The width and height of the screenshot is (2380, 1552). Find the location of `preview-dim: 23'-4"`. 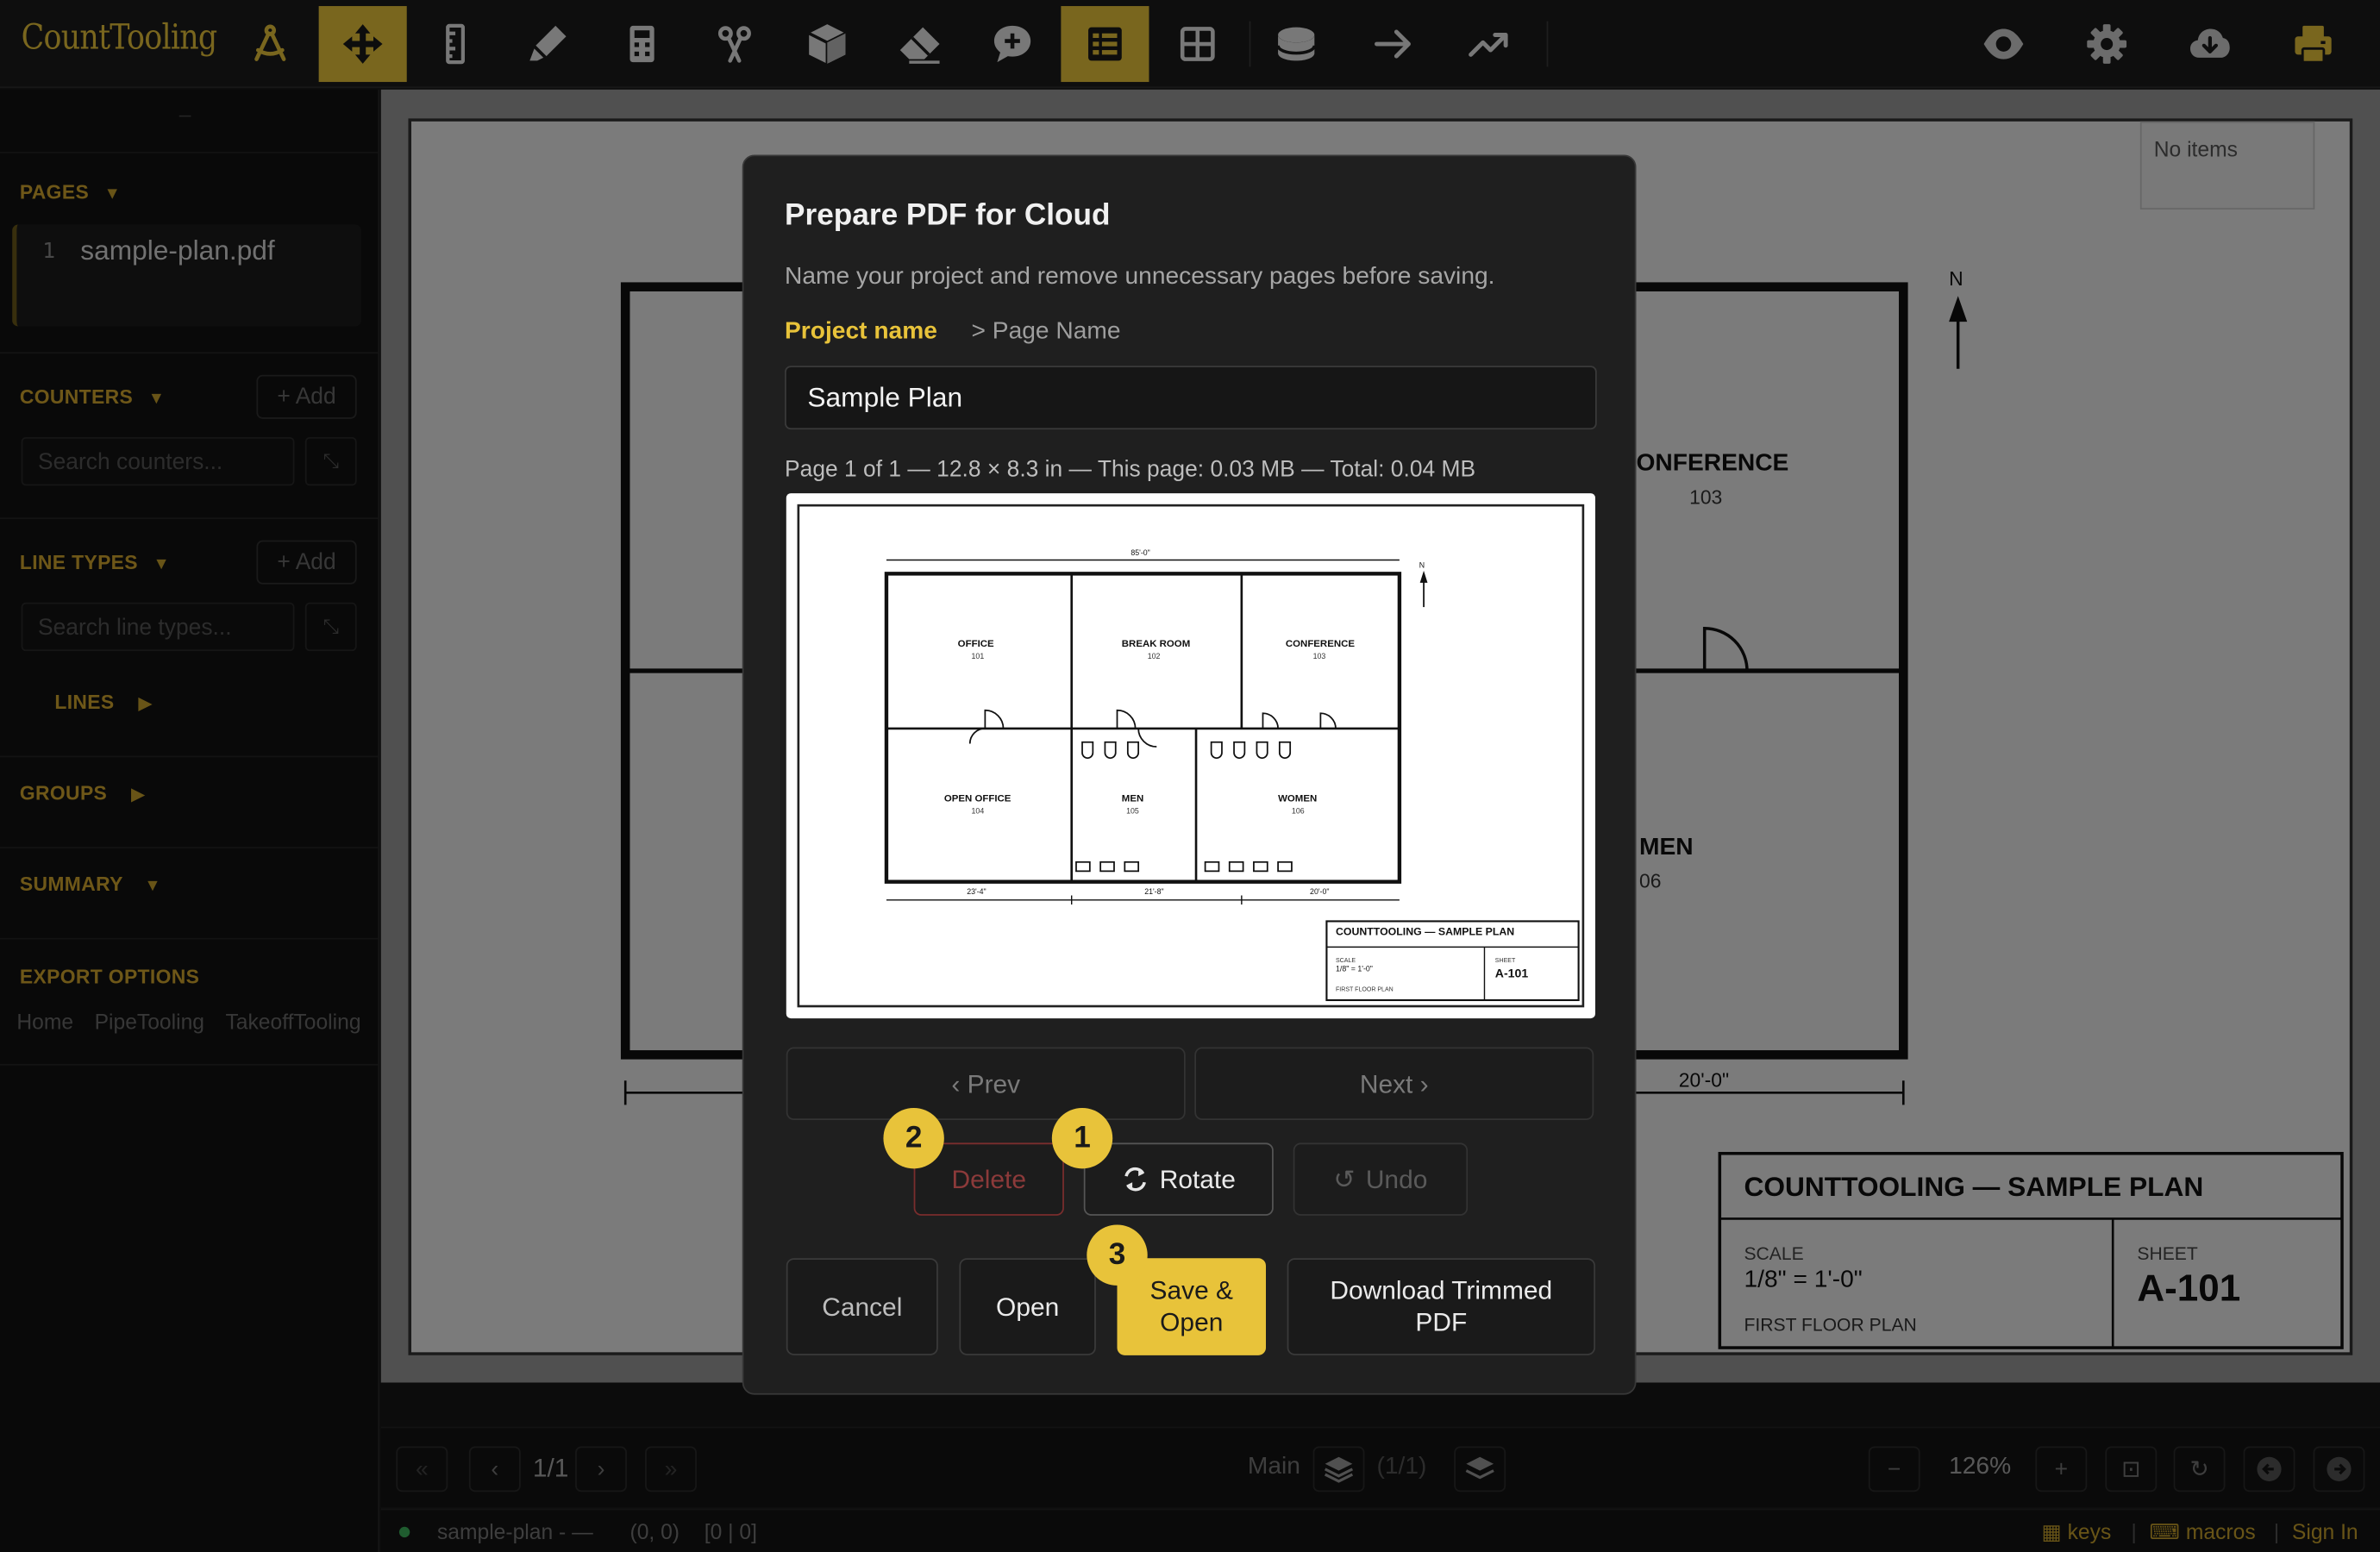

preview-dim: 23'-4" is located at coordinates (977, 893).